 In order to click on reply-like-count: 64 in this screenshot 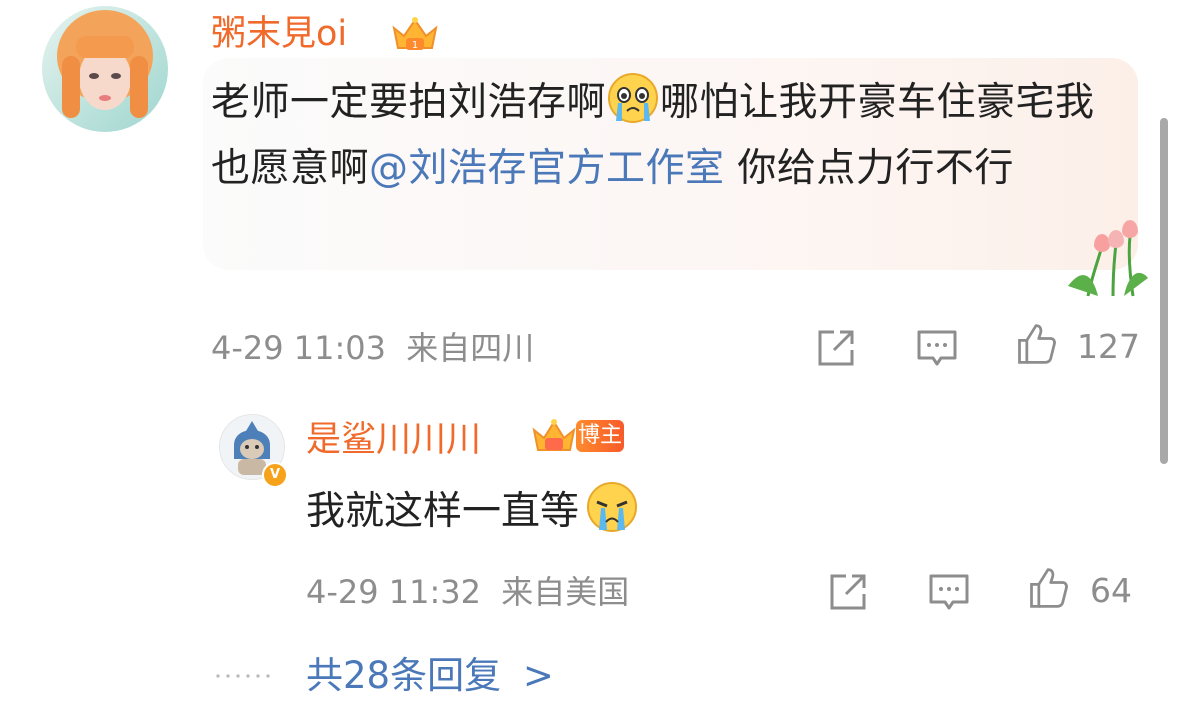, I will do `click(1111, 590)`.